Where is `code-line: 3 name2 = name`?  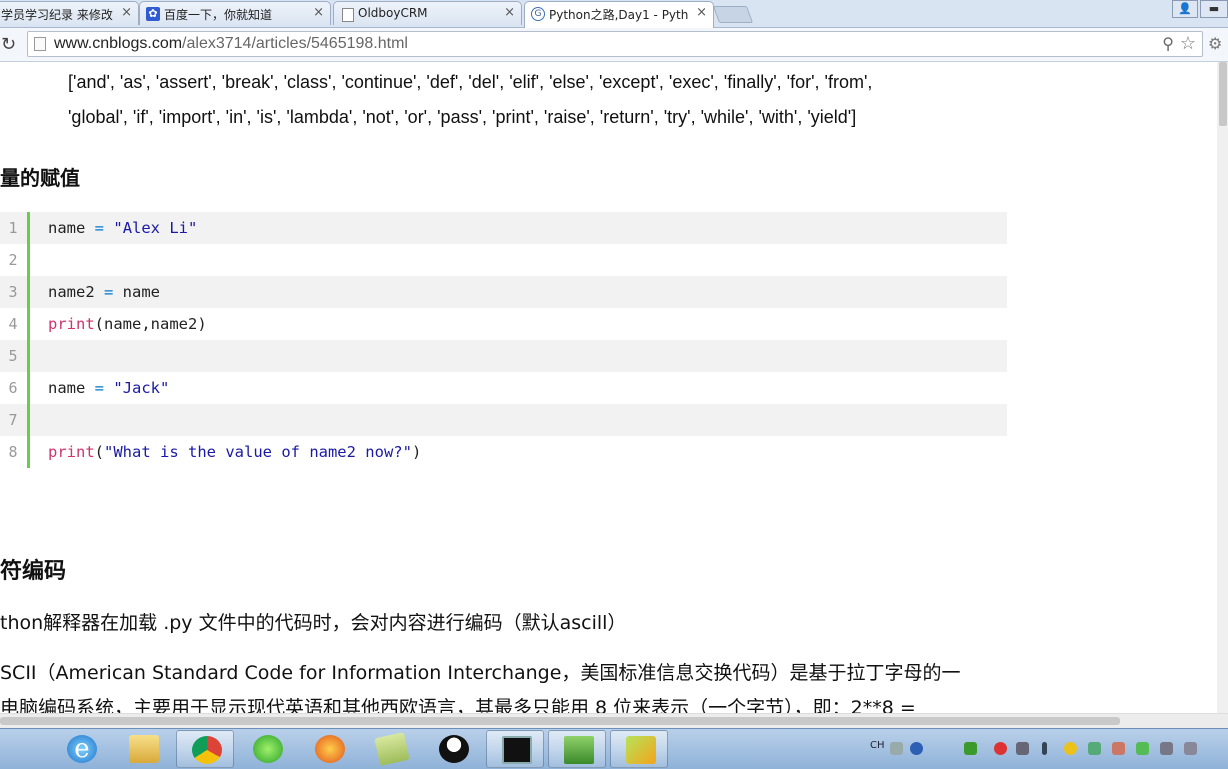
code-line: 3 name2 = name is located at coordinates (503, 292).